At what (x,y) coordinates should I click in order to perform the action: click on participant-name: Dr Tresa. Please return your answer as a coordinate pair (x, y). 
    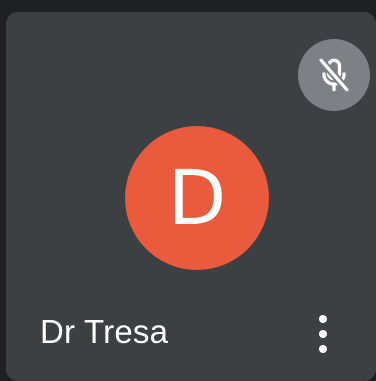
    Looking at the image, I should click on (104, 331).